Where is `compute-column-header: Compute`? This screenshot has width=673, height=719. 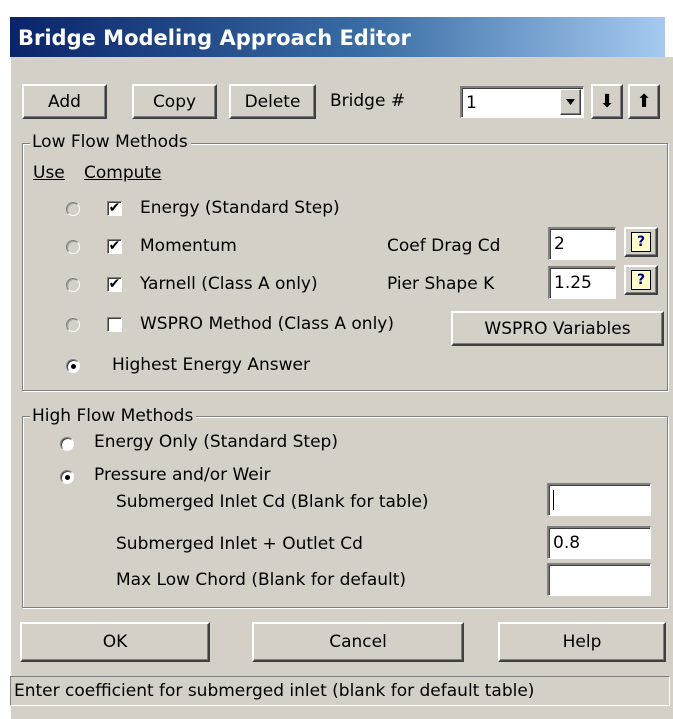 compute-column-header: Compute is located at coordinates (123, 173).